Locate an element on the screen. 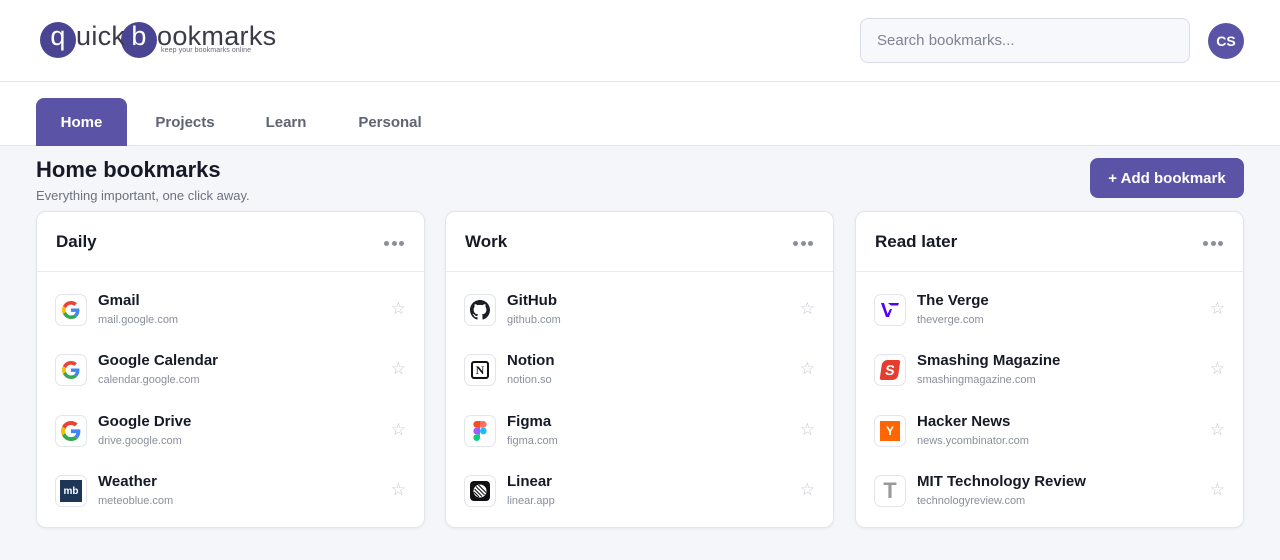  meteoblue-icon: mb is located at coordinates (71, 491).